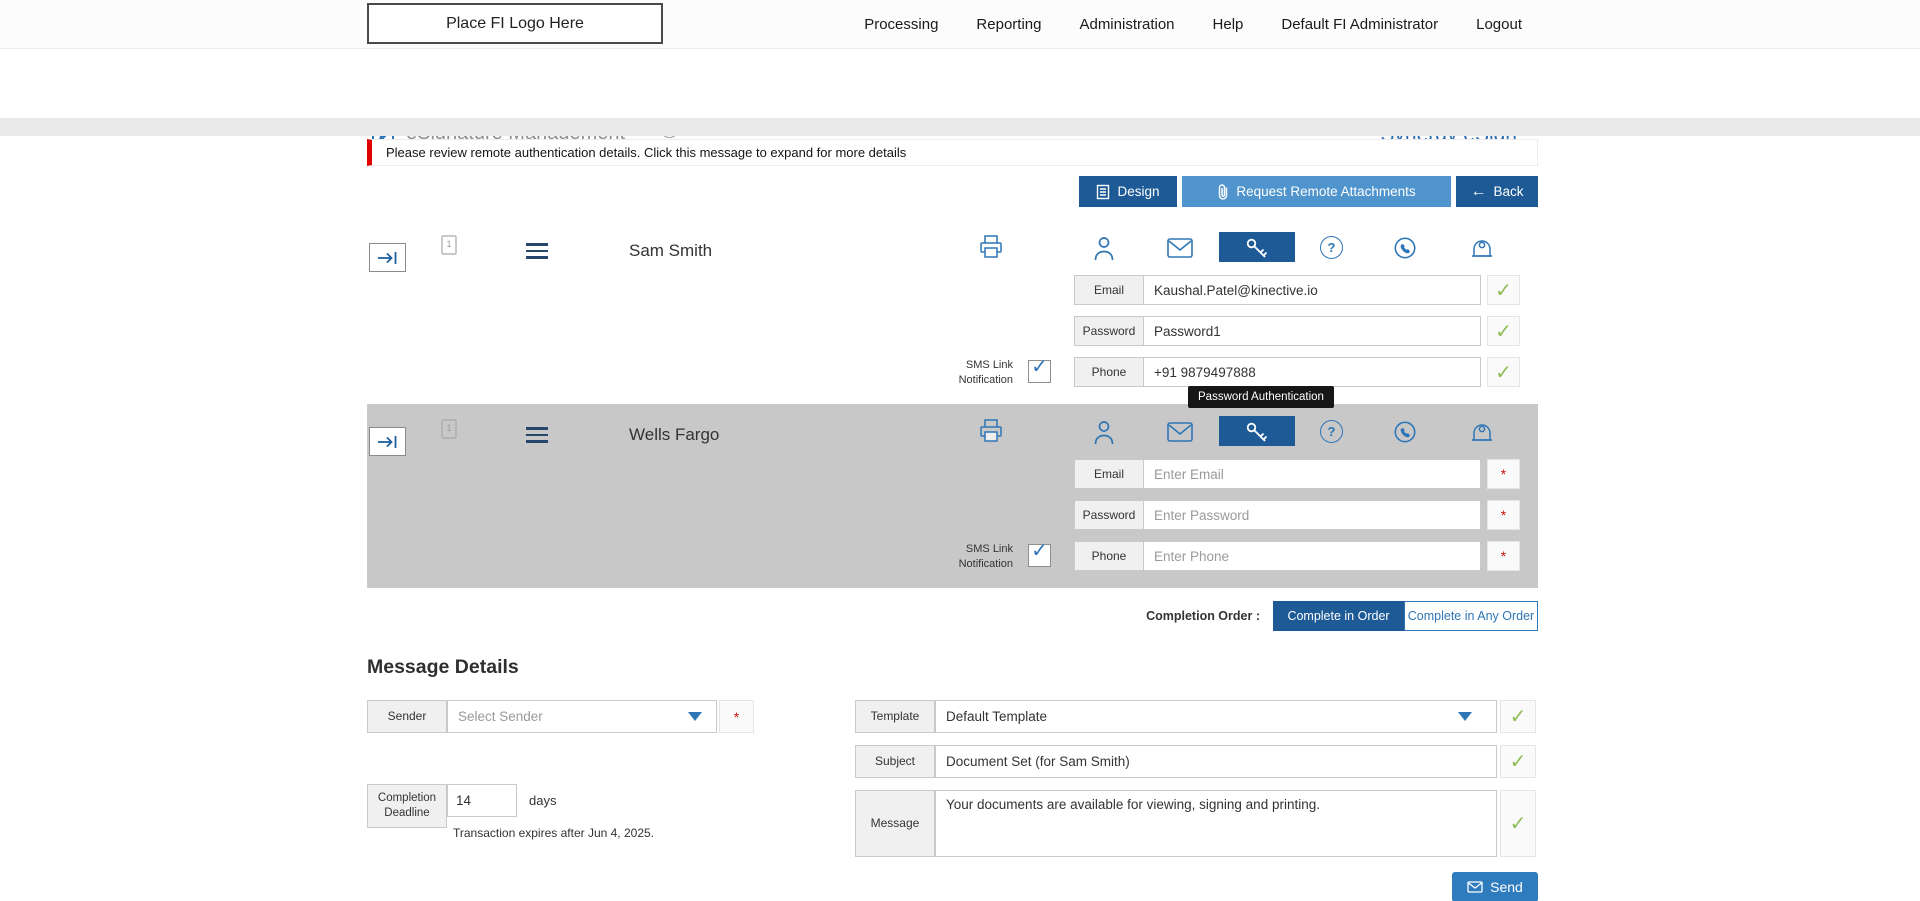  Describe the element at coordinates (1503, 290) in the screenshot. I see `email-valid-cell: ✓` at that location.